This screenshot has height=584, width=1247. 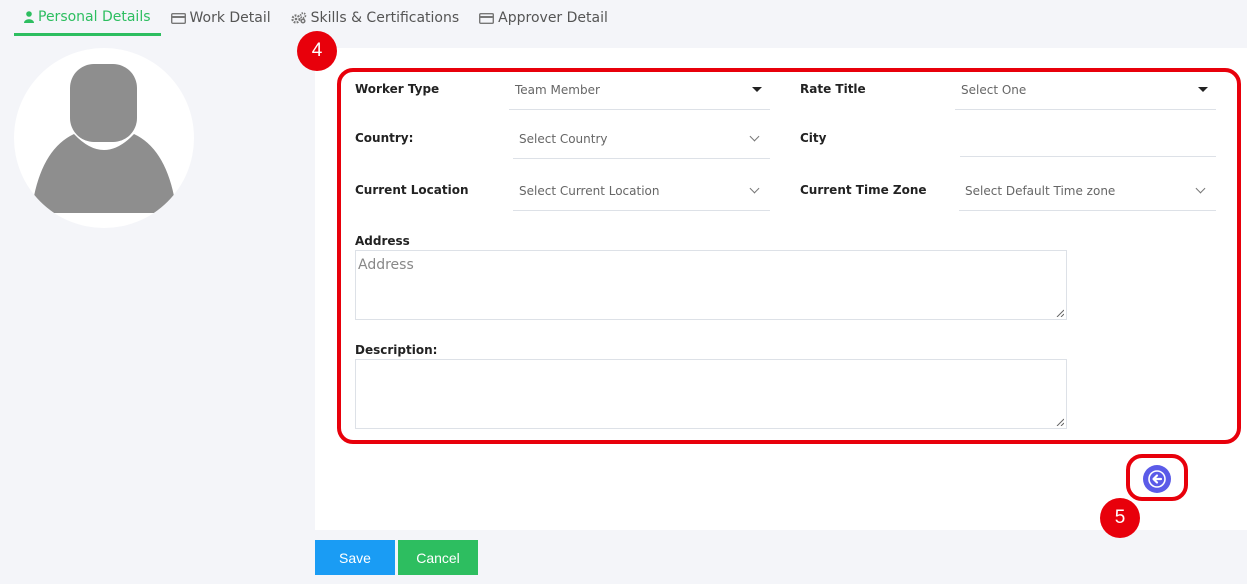 What do you see at coordinates (1085, 90) in the screenshot?
I see `rate-title-select: Select One` at bounding box center [1085, 90].